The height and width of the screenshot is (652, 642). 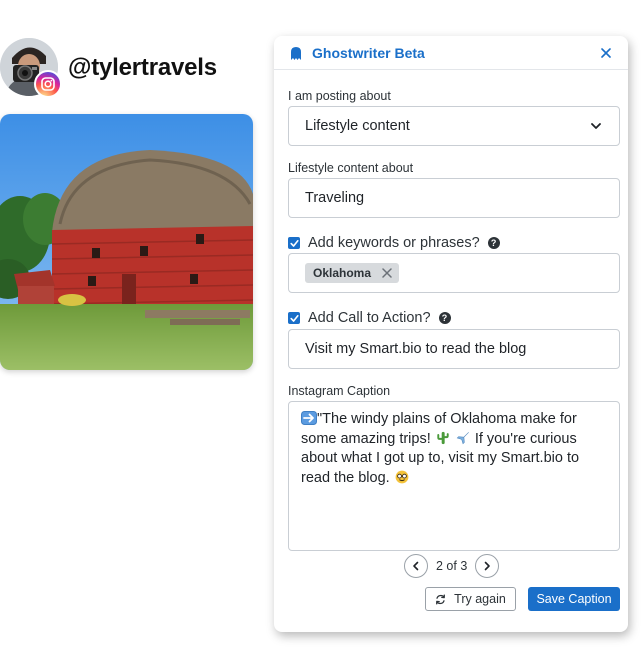 I want to click on topic-select-value: Lifestyle content, so click(x=357, y=126).